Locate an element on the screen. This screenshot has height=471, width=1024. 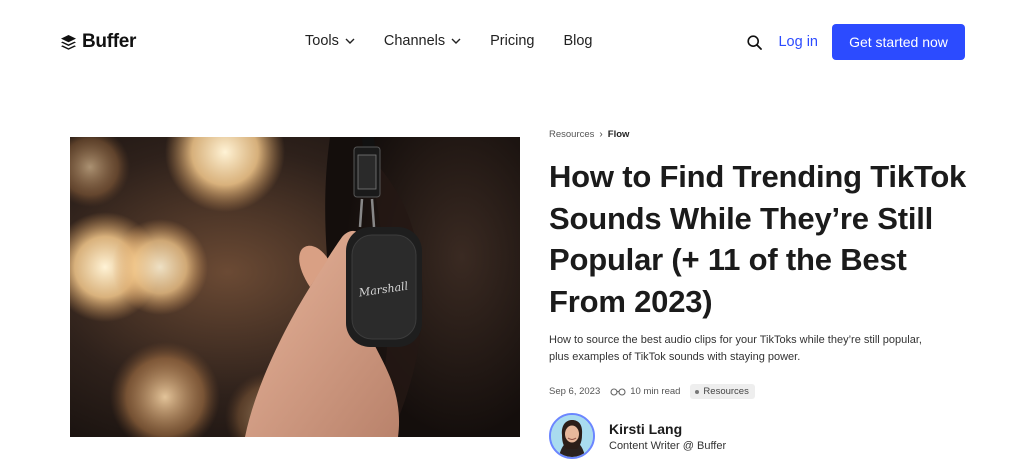
read-time-label: 10 min read is located at coordinates (655, 391).